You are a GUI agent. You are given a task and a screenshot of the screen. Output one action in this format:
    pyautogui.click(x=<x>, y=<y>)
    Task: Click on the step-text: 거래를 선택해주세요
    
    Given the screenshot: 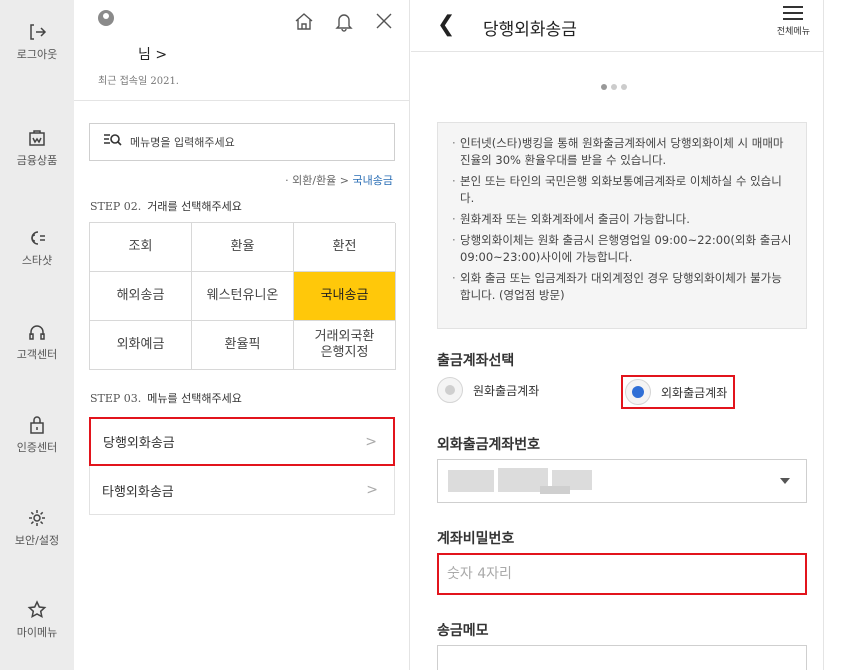 What is the action you would take?
    pyautogui.click(x=194, y=206)
    